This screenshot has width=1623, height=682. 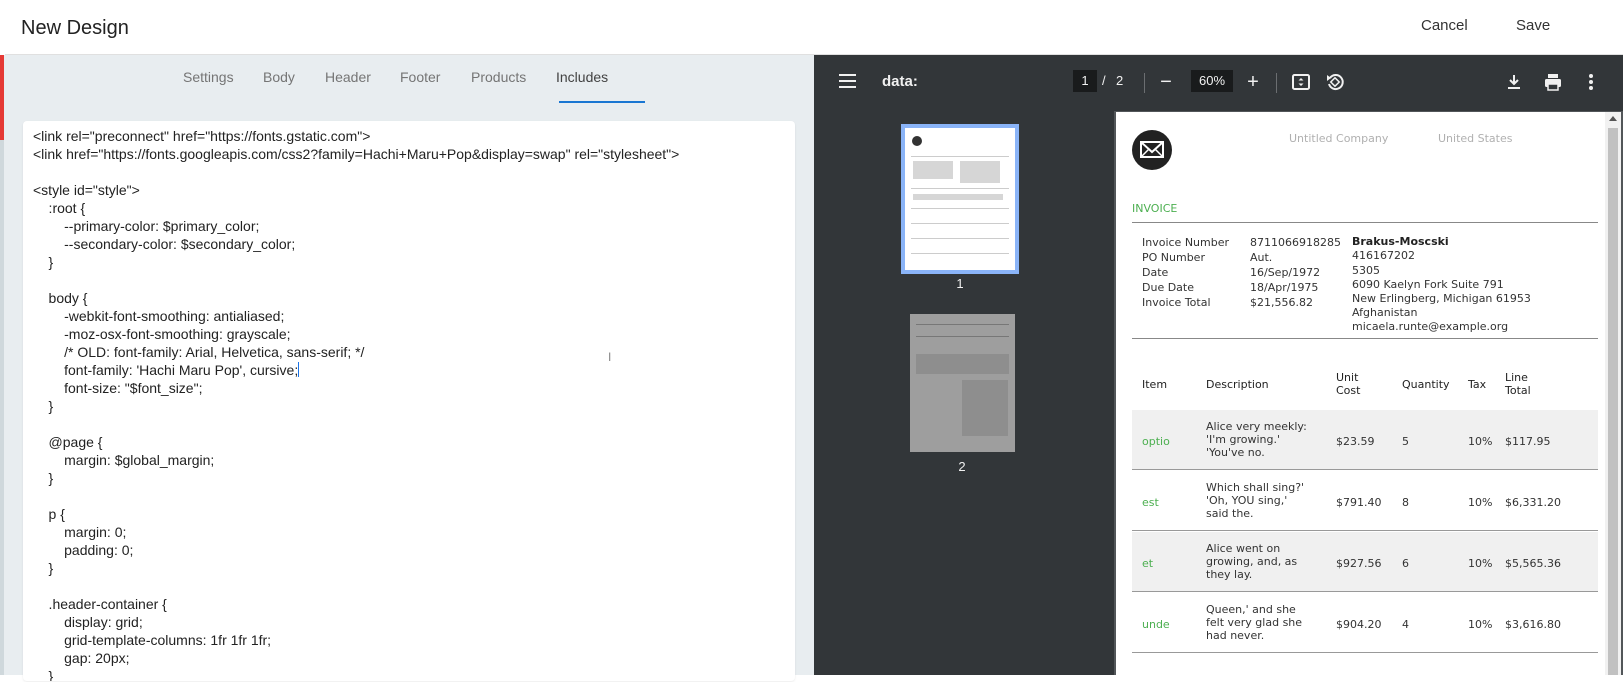 I want to click on company-logo, so click(x=1152, y=150).